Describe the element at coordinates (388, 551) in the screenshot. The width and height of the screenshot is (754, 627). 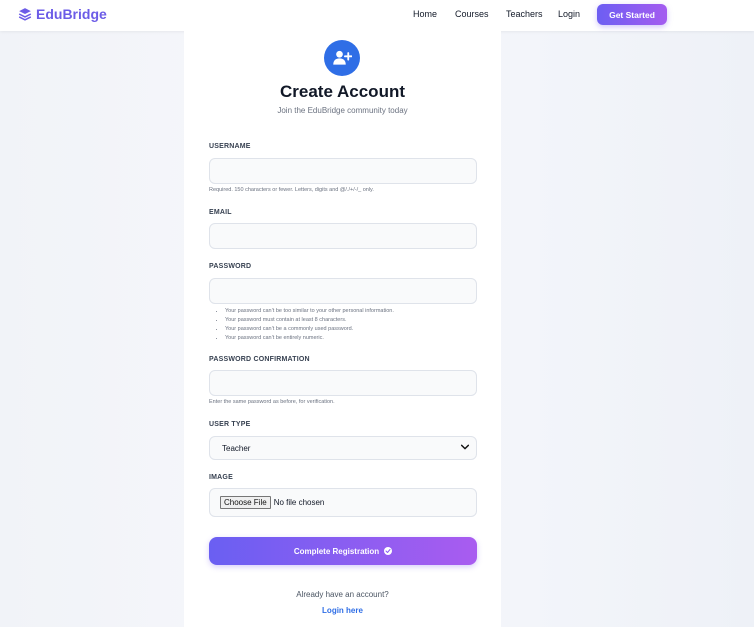
I see `check-circle-icon` at that location.